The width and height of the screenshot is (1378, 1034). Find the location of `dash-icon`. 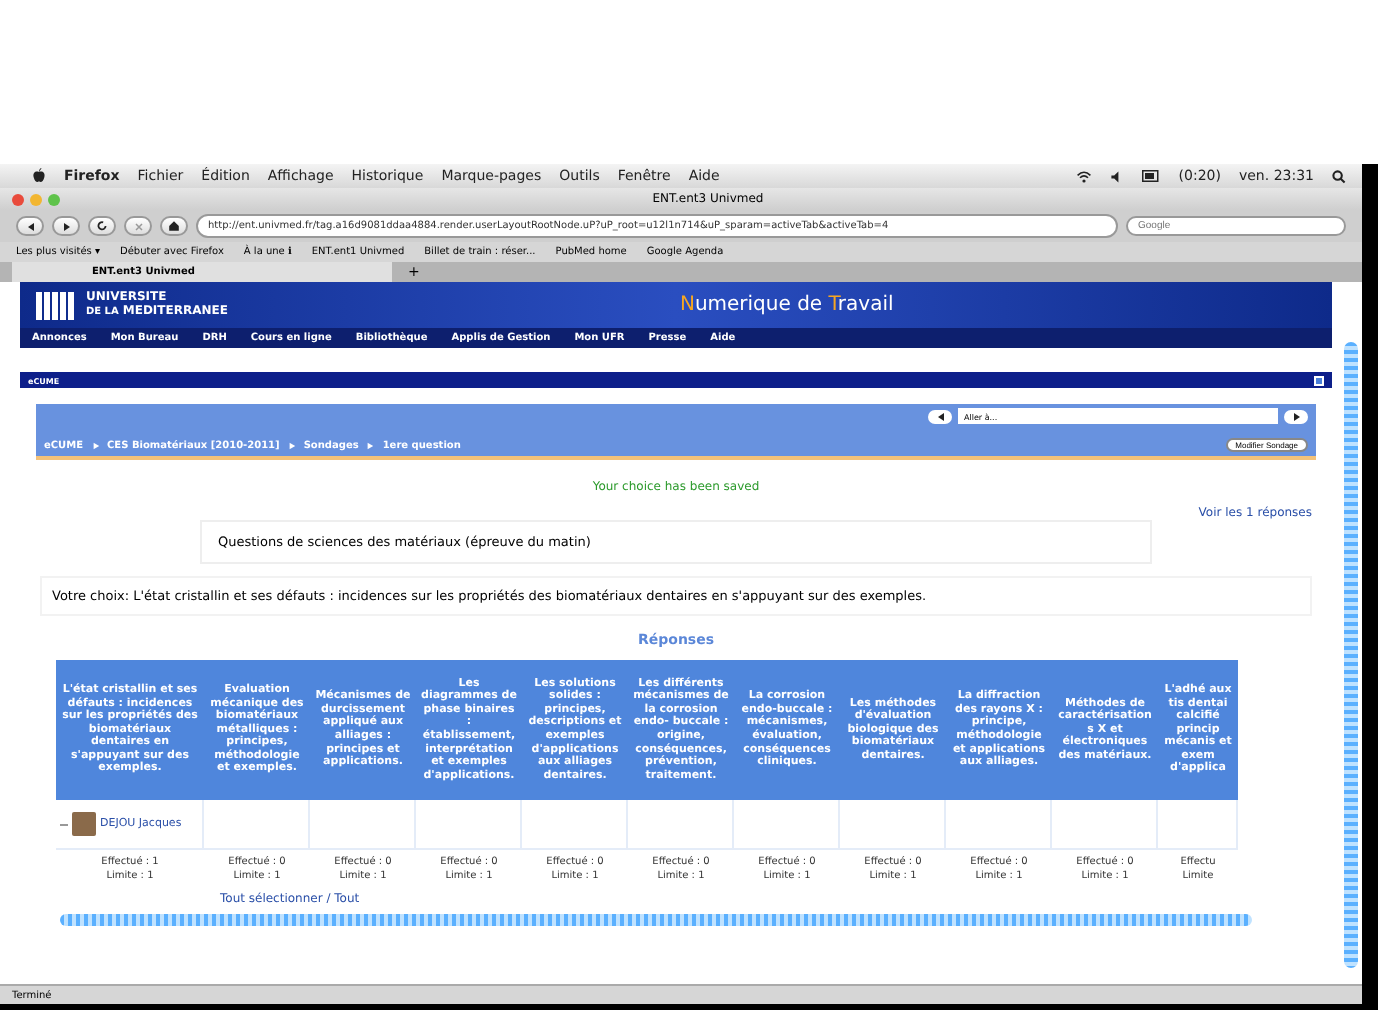

dash-icon is located at coordinates (64, 824).